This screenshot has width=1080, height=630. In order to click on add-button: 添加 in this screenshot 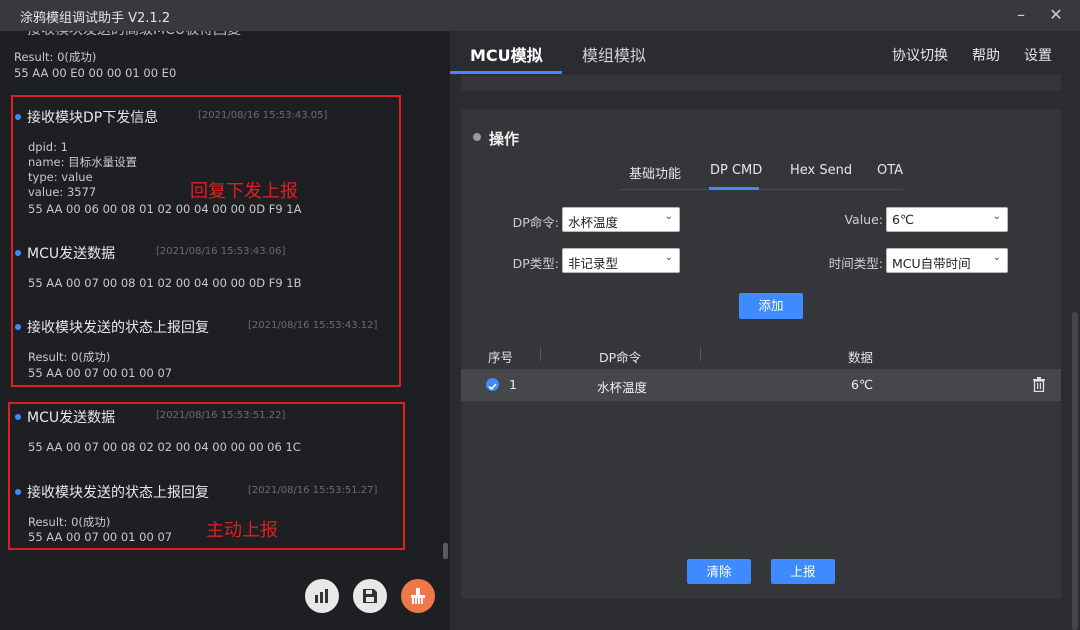, I will do `click(771, 306)`.